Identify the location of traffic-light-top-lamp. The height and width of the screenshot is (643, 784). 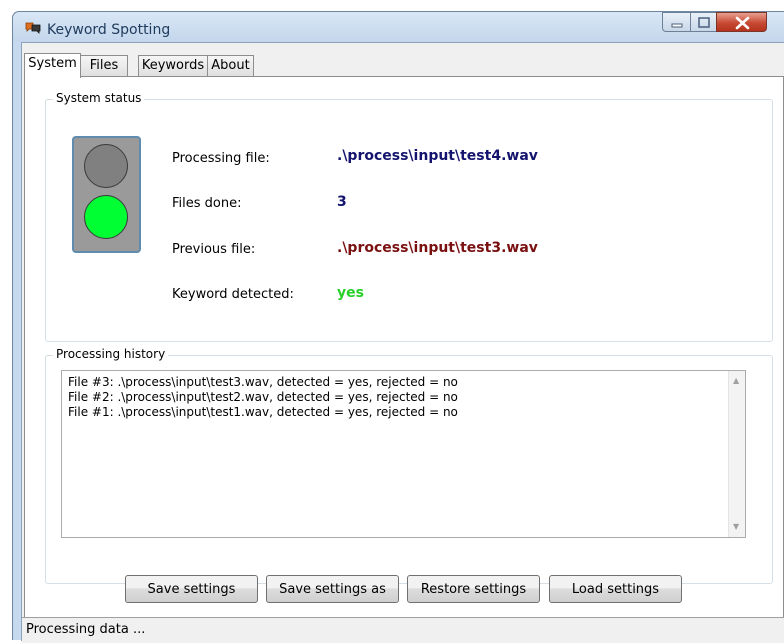
(106, 166).